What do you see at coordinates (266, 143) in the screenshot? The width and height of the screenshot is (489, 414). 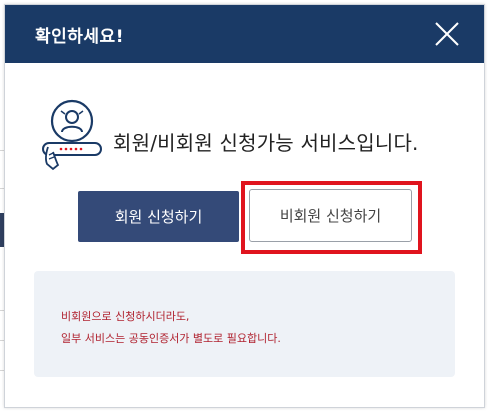 I see `service-message: 회원/비회원 신청가능 서비스입니다.` at bounding box center [266, 143].